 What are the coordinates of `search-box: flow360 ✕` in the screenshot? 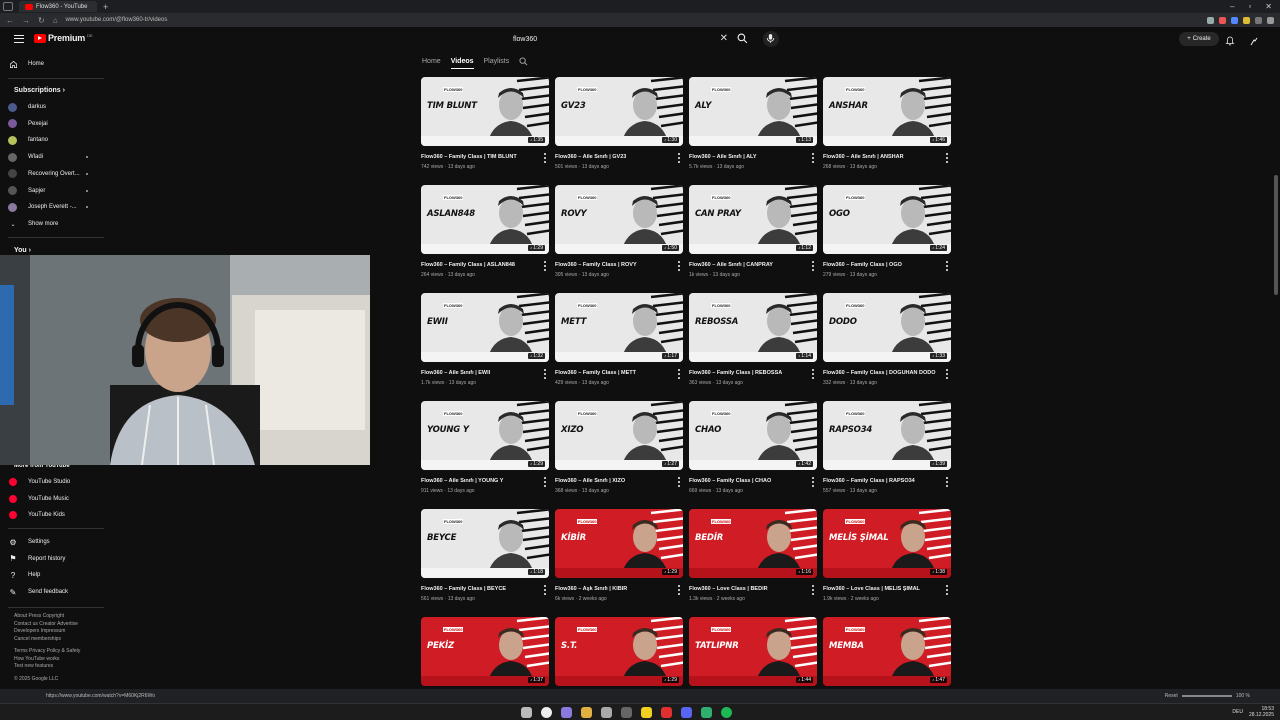 It's located at (620, 39).